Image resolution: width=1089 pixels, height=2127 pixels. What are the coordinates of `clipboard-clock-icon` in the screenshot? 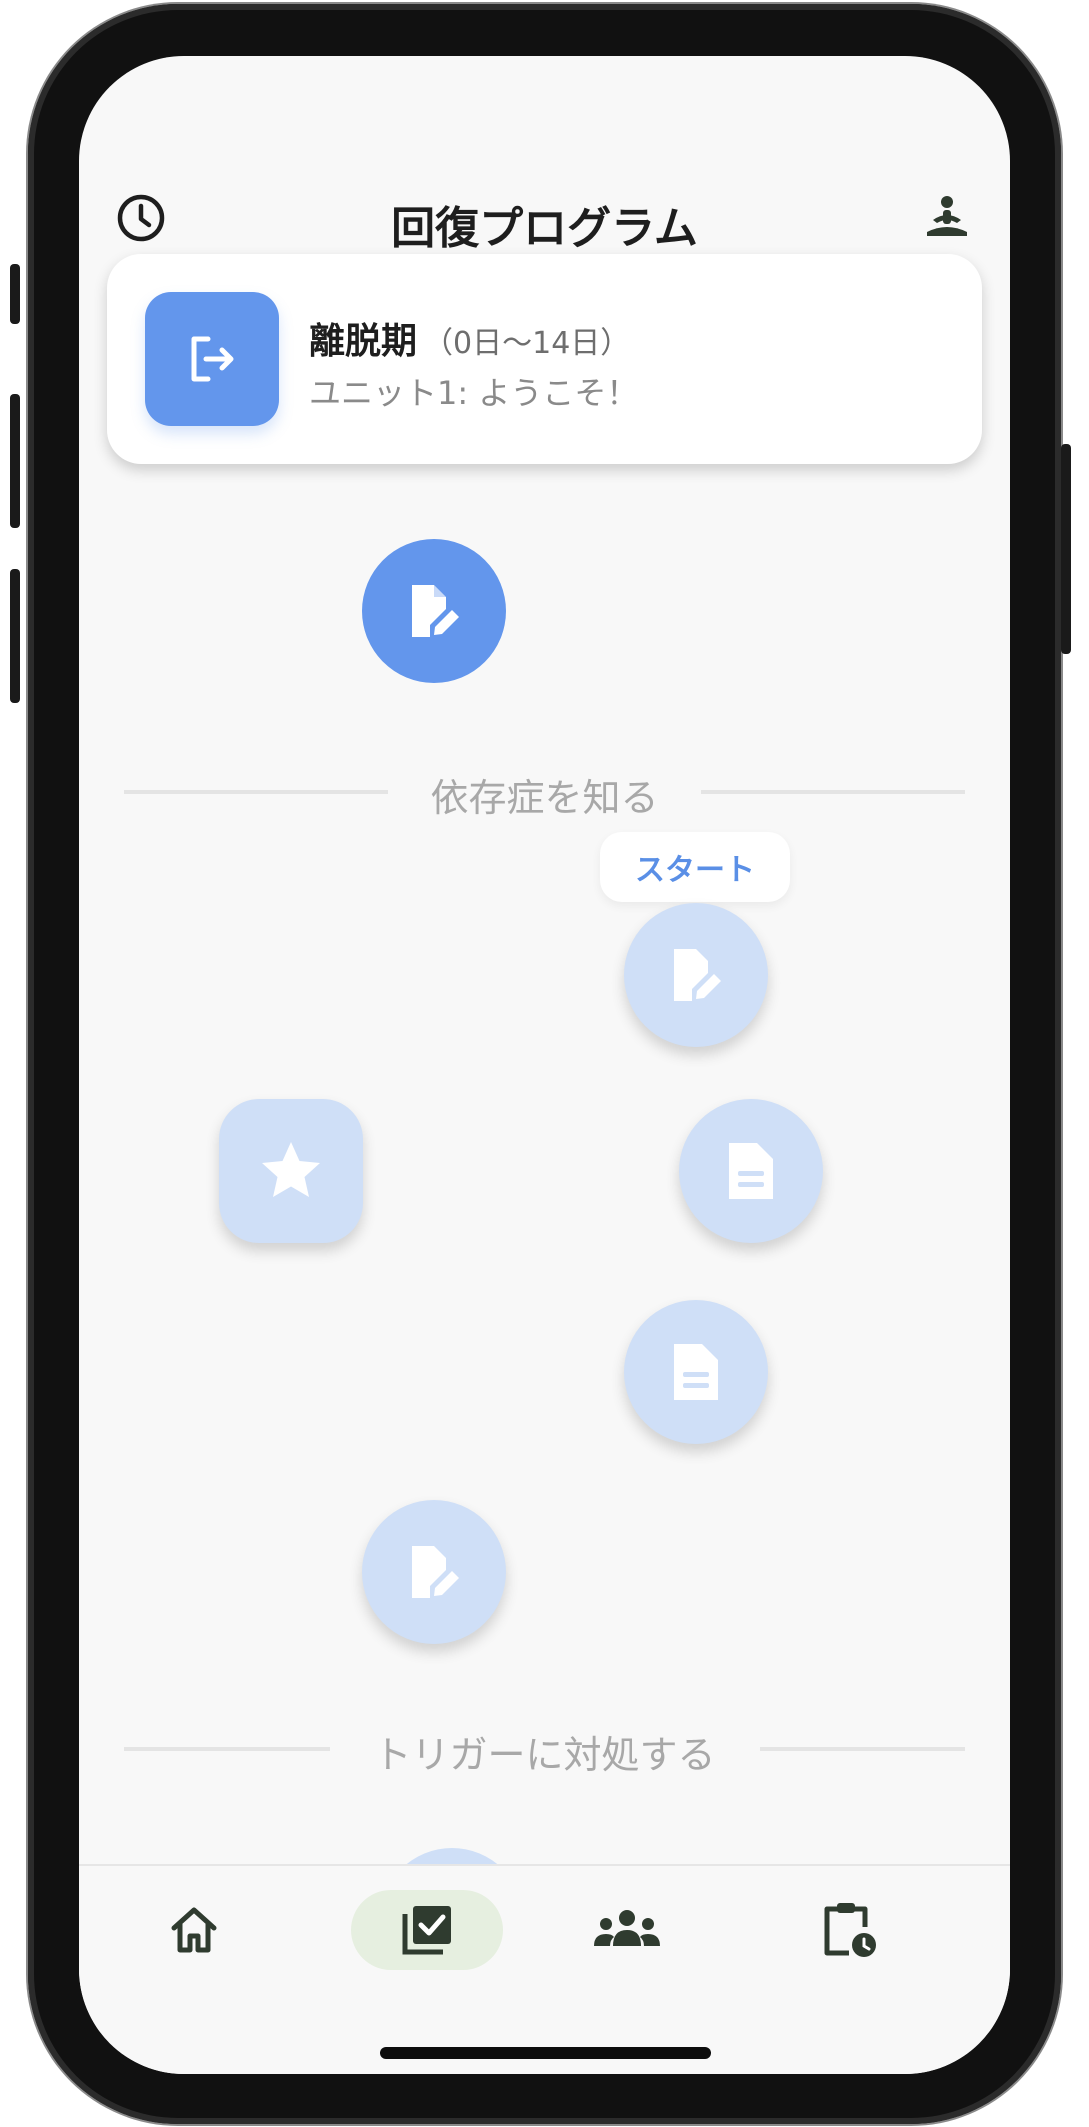 It's located at (850, 1930).